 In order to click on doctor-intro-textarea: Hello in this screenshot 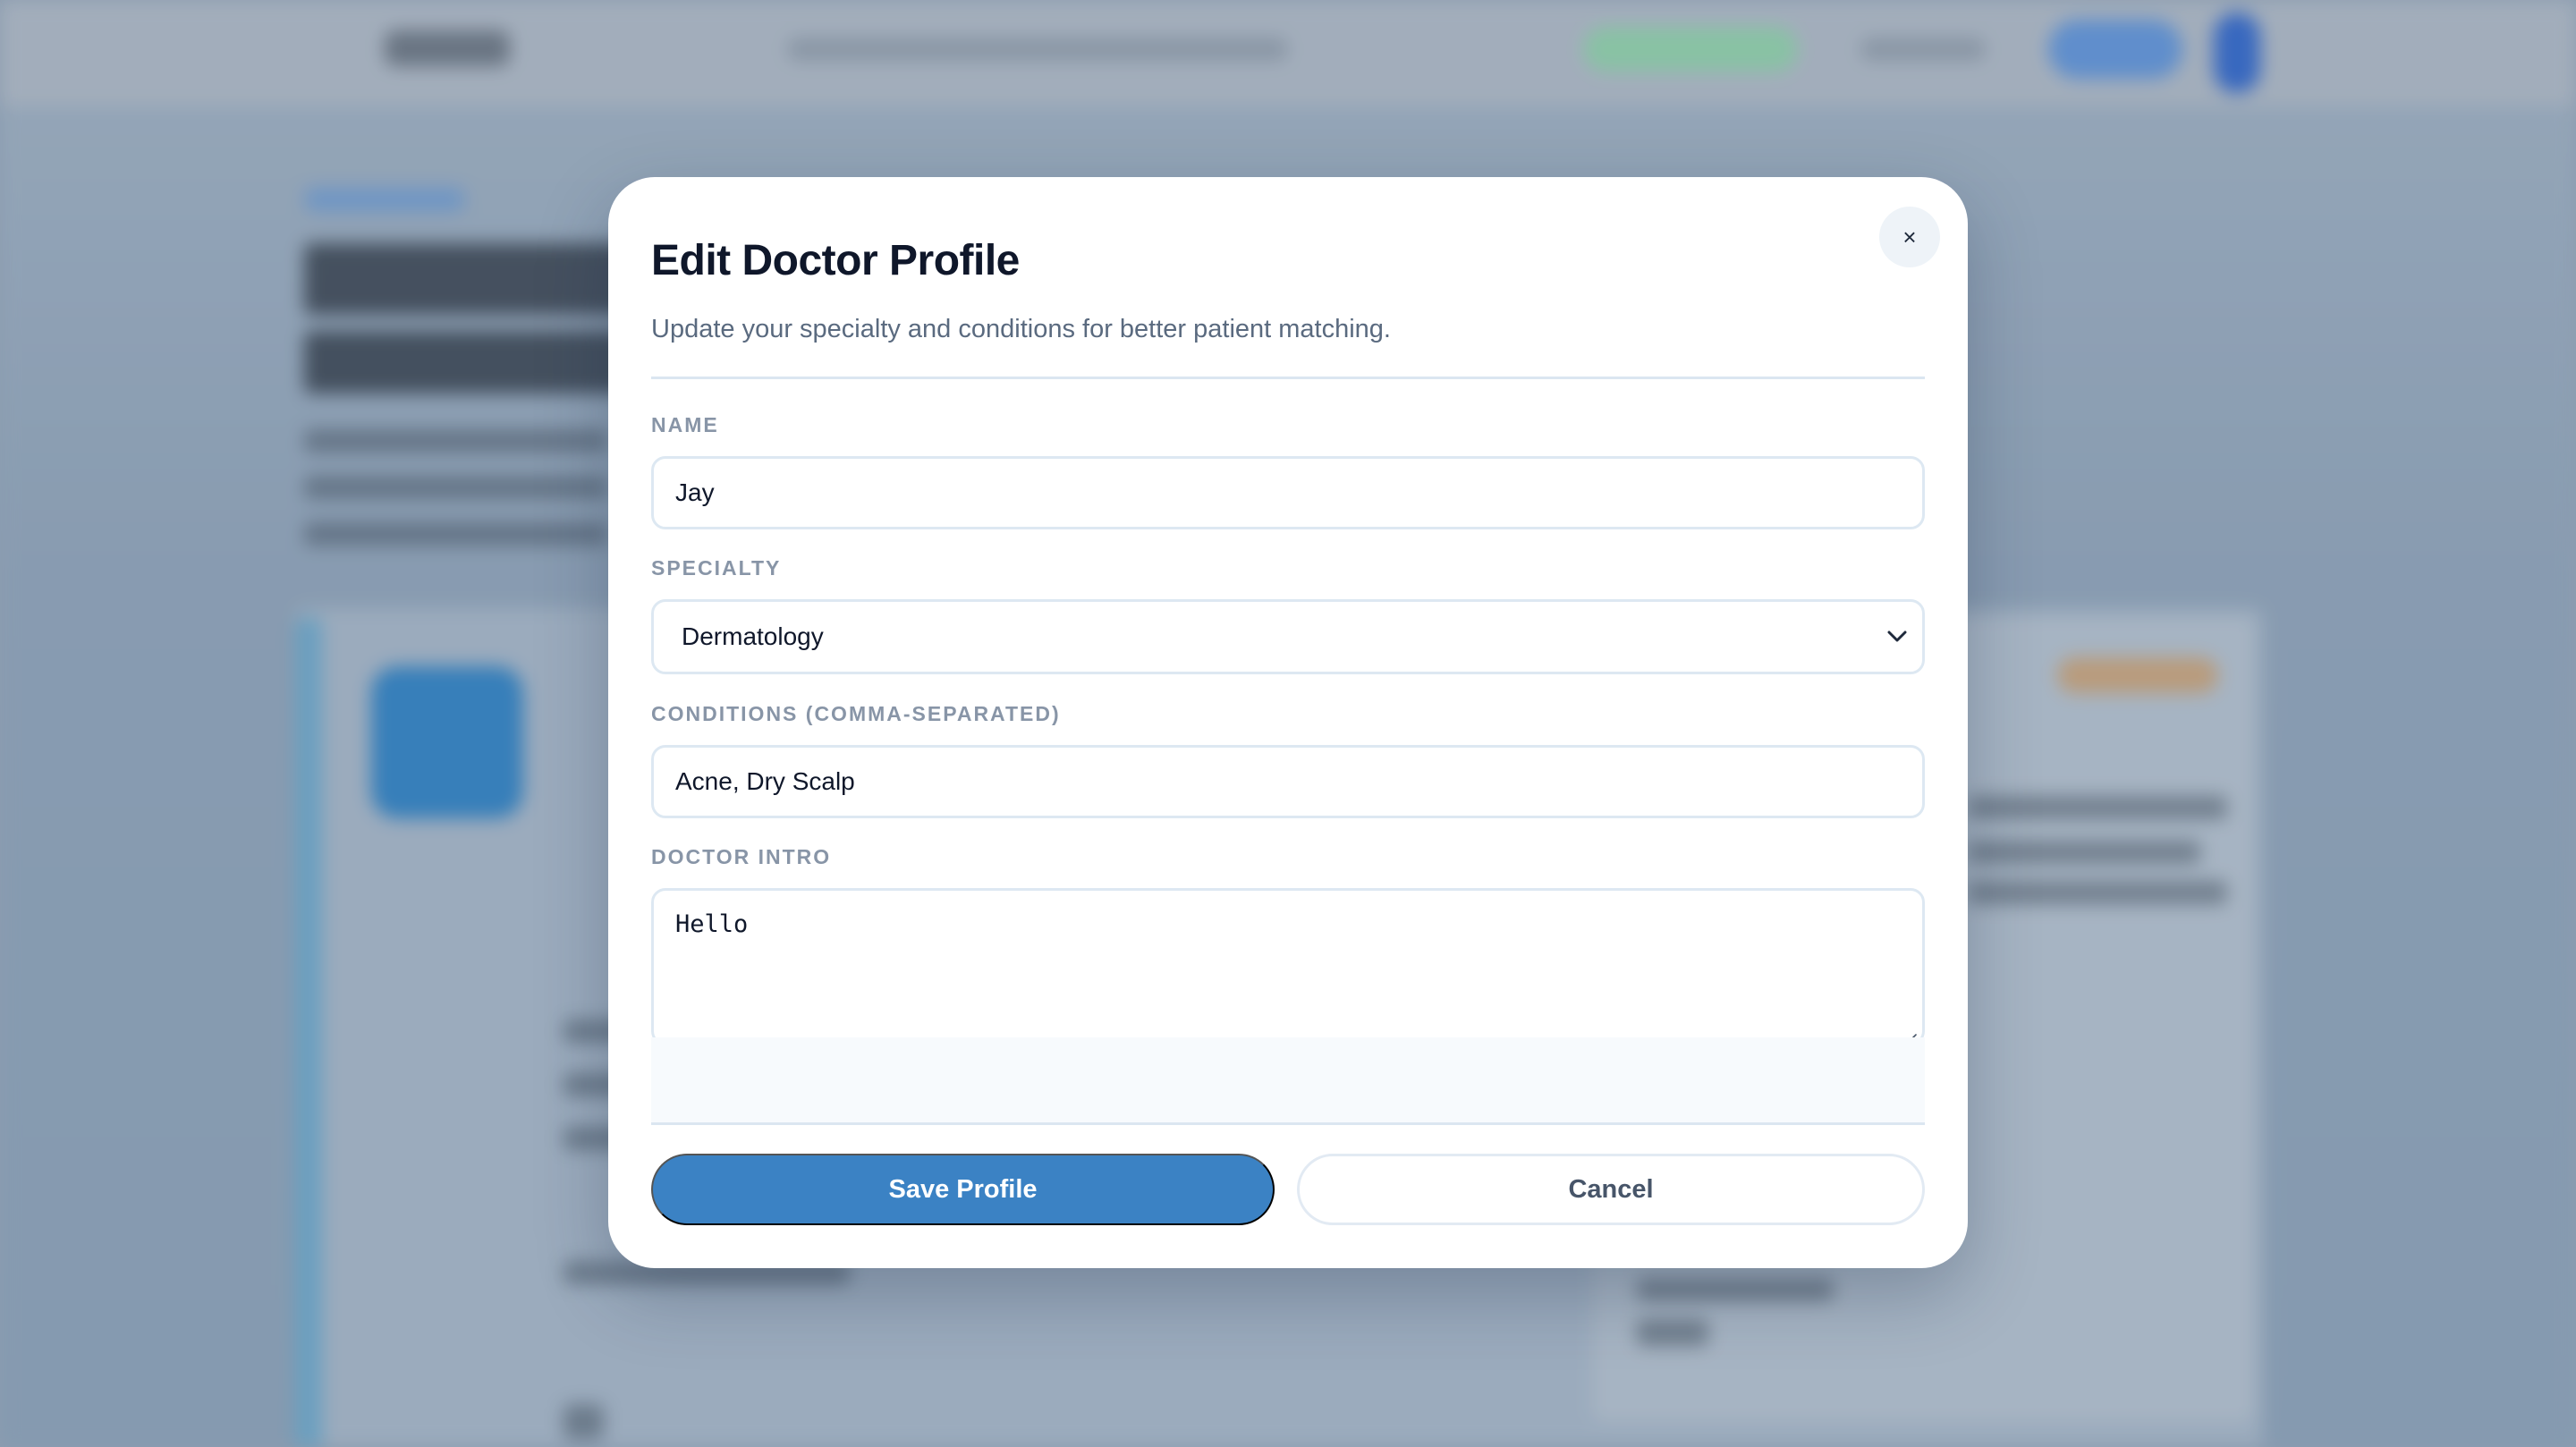, I will do `click(1288, 966)`.